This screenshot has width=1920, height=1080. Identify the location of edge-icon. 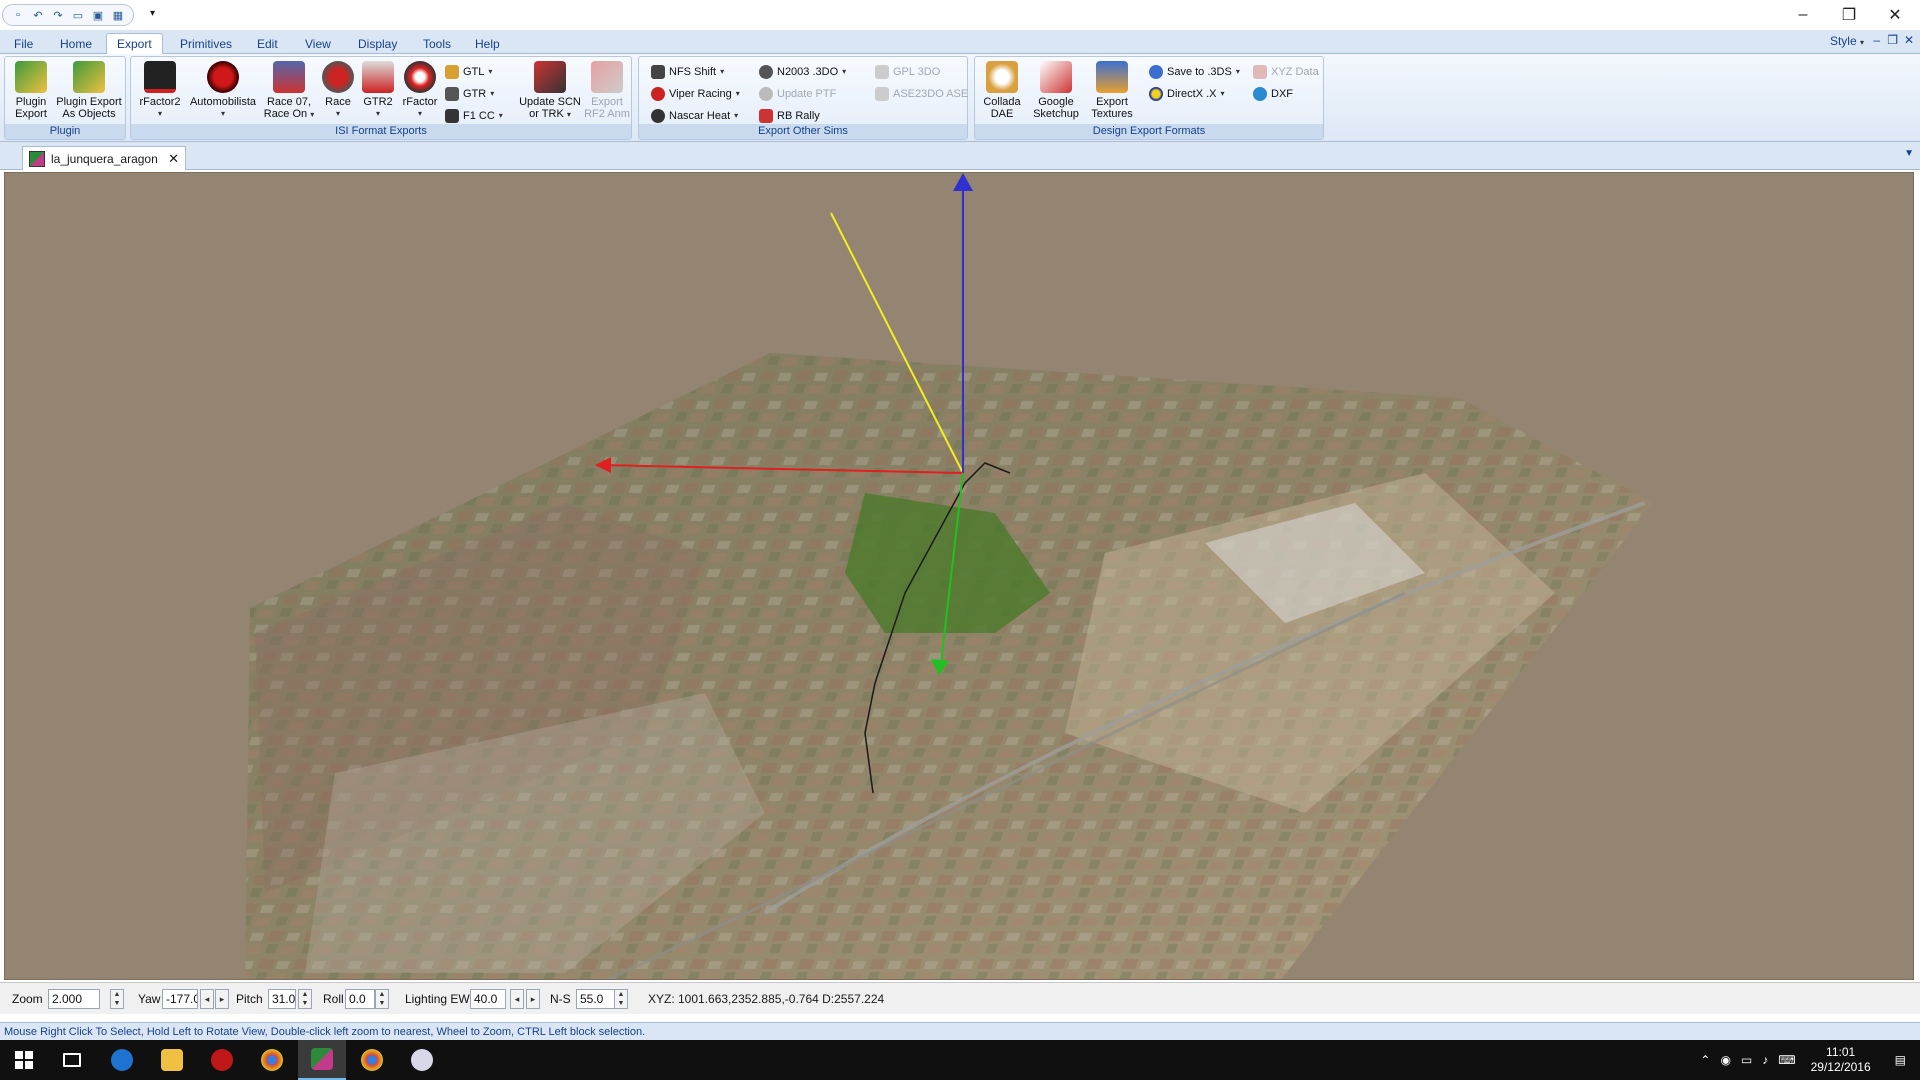
(122, 1060).